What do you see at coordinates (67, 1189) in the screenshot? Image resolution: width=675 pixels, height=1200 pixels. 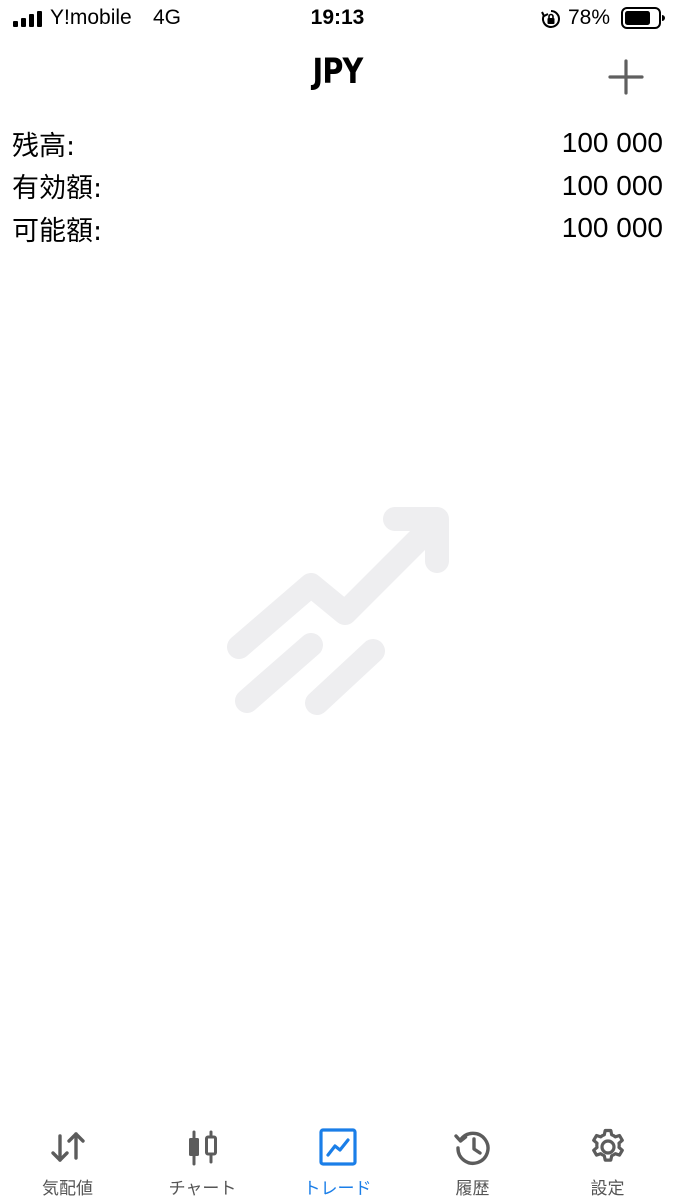 I see `tab-label-quotes: 気配値` at bounding box center [67, 1189].